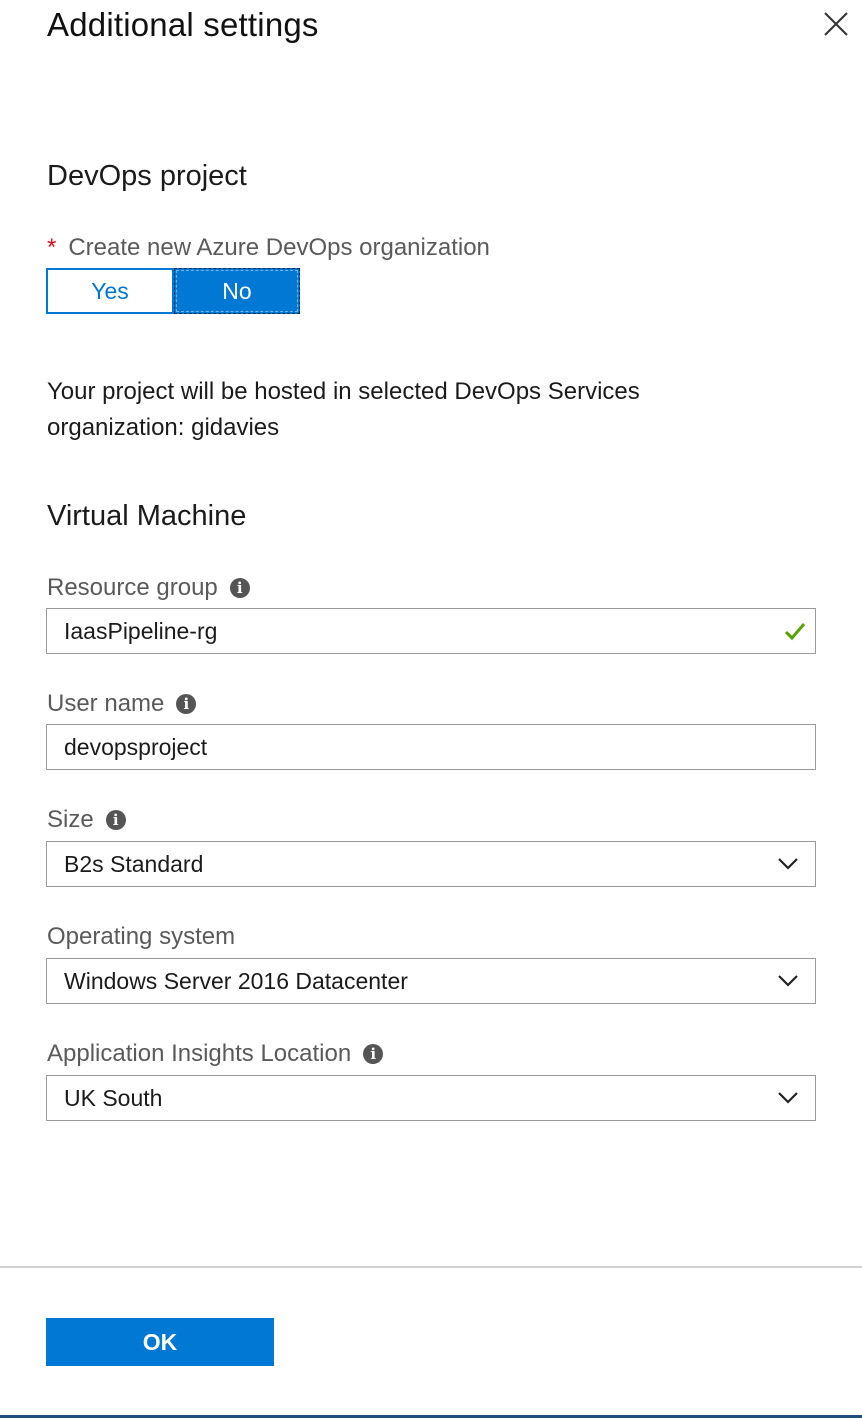 Image resolution: width=862 pixels, height=1418 pixels. What do you see at coordinates (431, 981) in the screenshot?
I see `operating-system-dropdown: Windows Server 2016 Datacenter` at bounding box center [431, 981].